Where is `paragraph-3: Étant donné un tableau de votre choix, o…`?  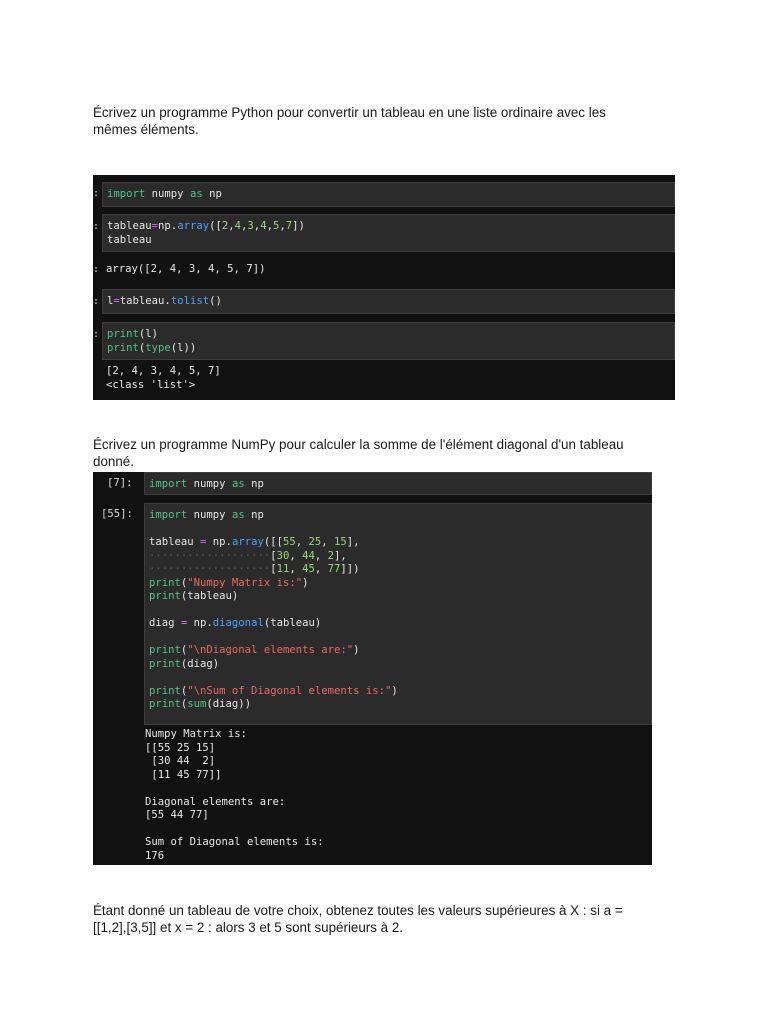 paragraph-3: Étant donné un tableau de votre choix, o… is located at coordinates (383, 919).